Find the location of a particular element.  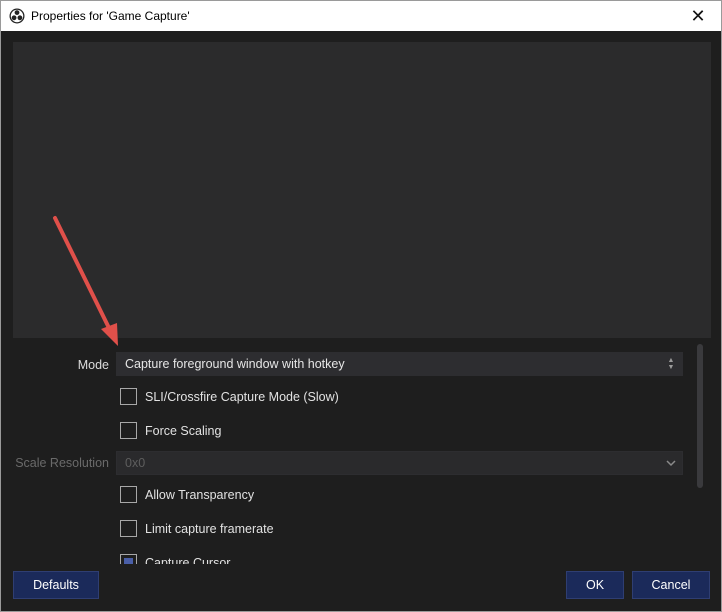

close-icon: ✕ is located at coordinates (698, 16).